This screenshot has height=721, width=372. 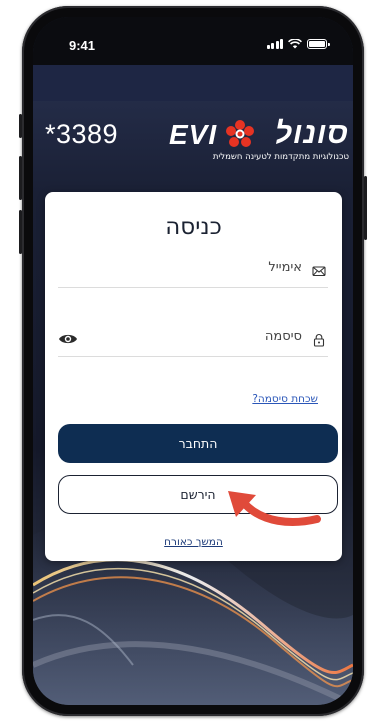 What do you see at coordinates (274, 44) in the screenshot?
I see `signal-icon` at bounding box center [274, 44].